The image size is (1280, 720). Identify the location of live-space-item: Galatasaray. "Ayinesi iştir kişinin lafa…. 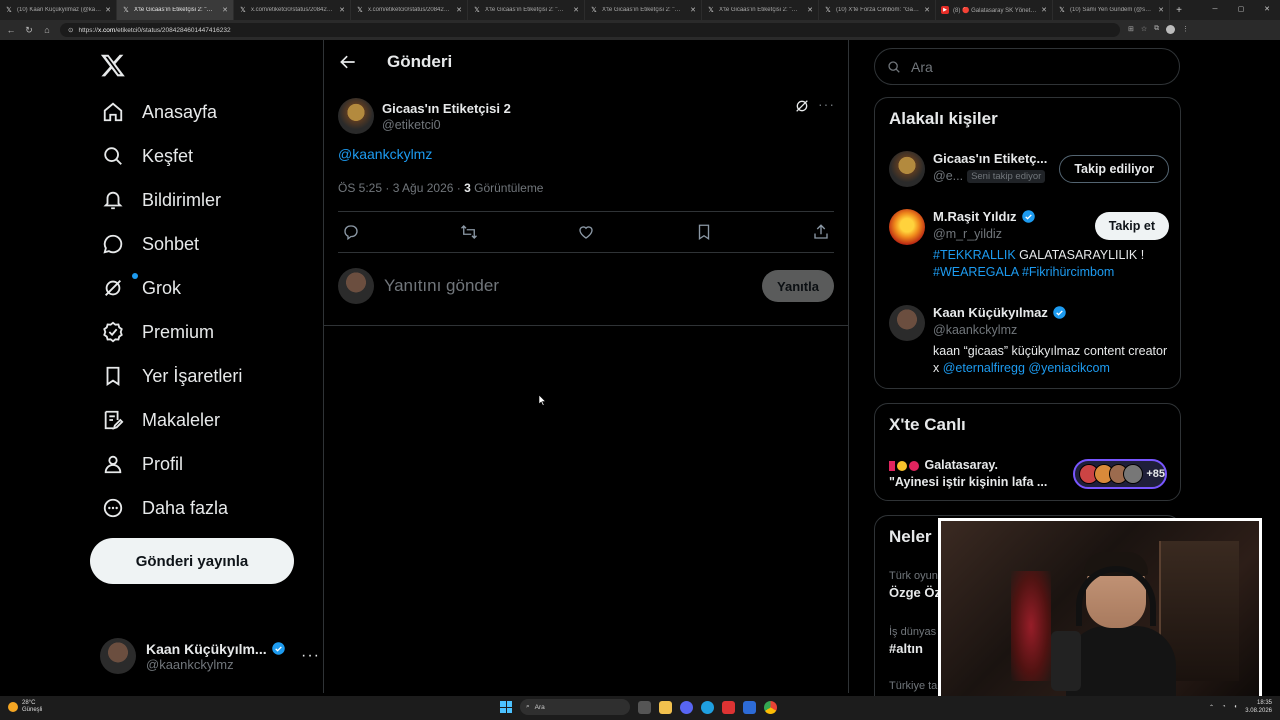
(1028, 474).